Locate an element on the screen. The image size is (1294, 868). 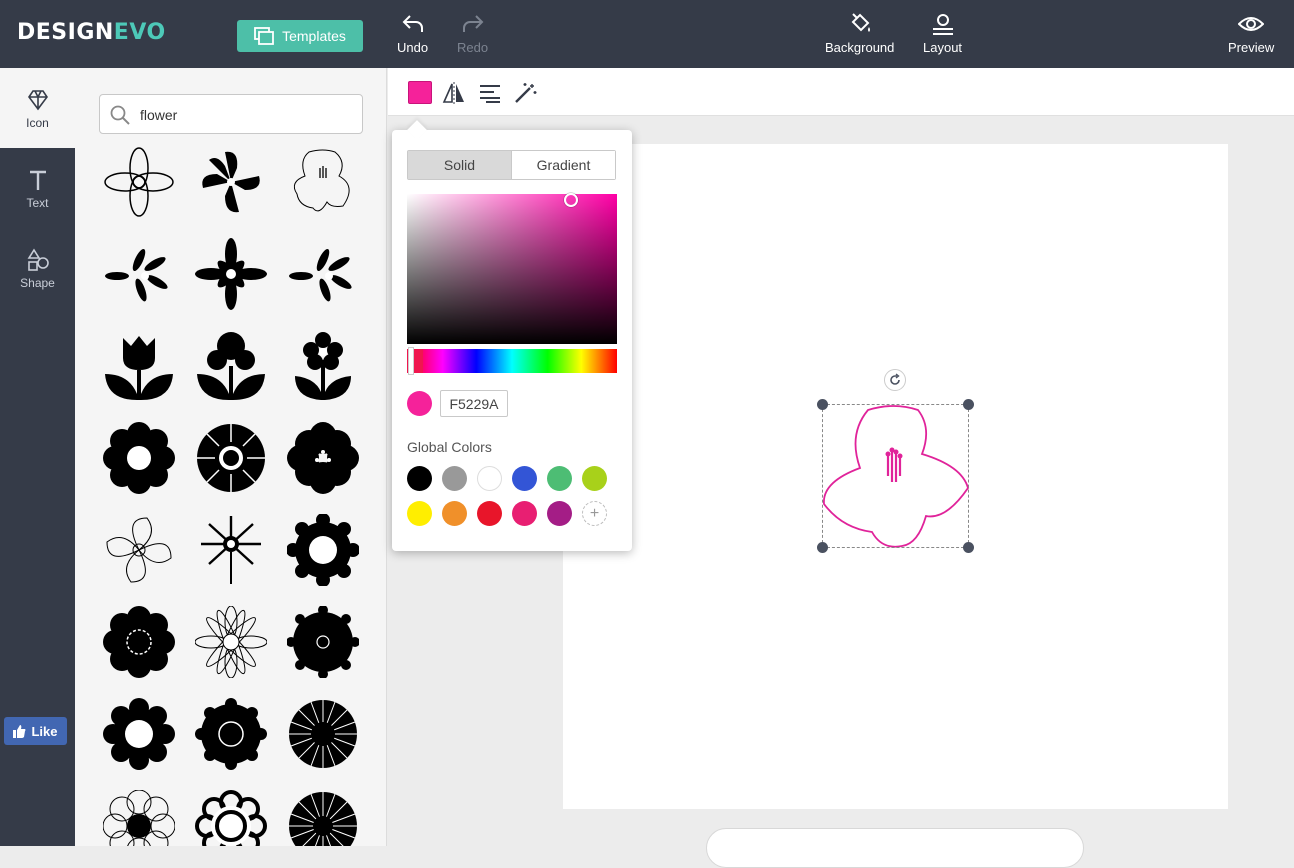
resize-handle-bottom-right is located at coordinates (968, 547).